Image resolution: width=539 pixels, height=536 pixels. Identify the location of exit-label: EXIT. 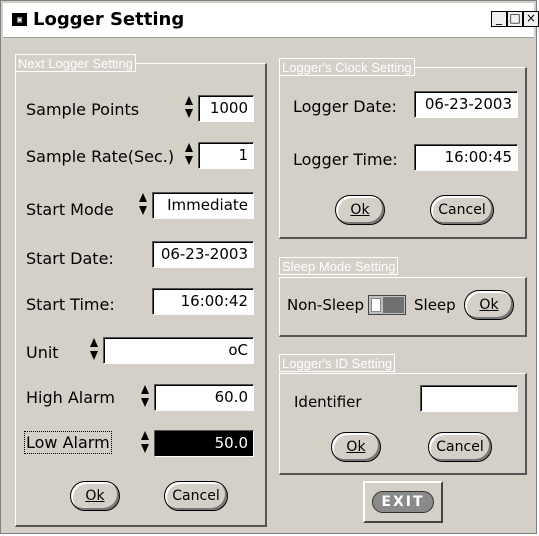
(403, 502).